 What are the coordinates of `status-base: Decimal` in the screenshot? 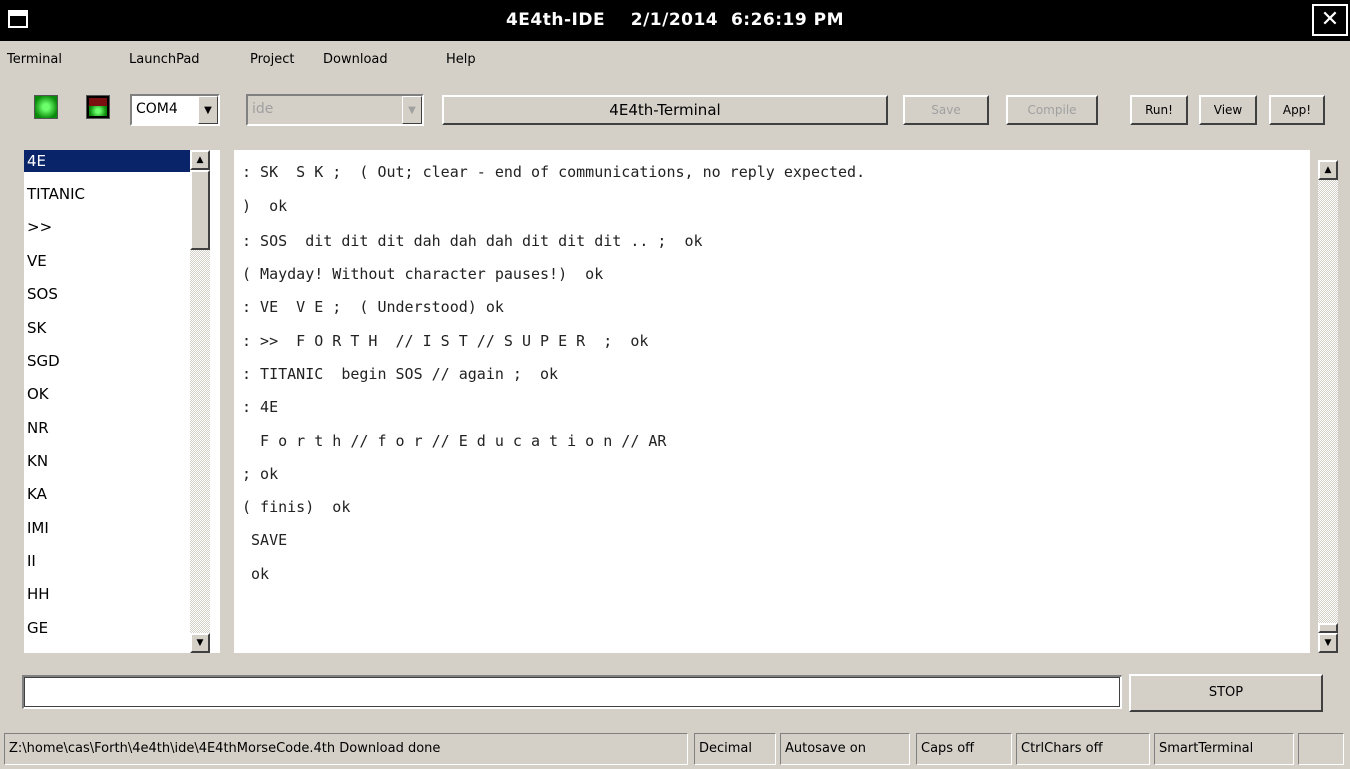 It's located at (735, 749).